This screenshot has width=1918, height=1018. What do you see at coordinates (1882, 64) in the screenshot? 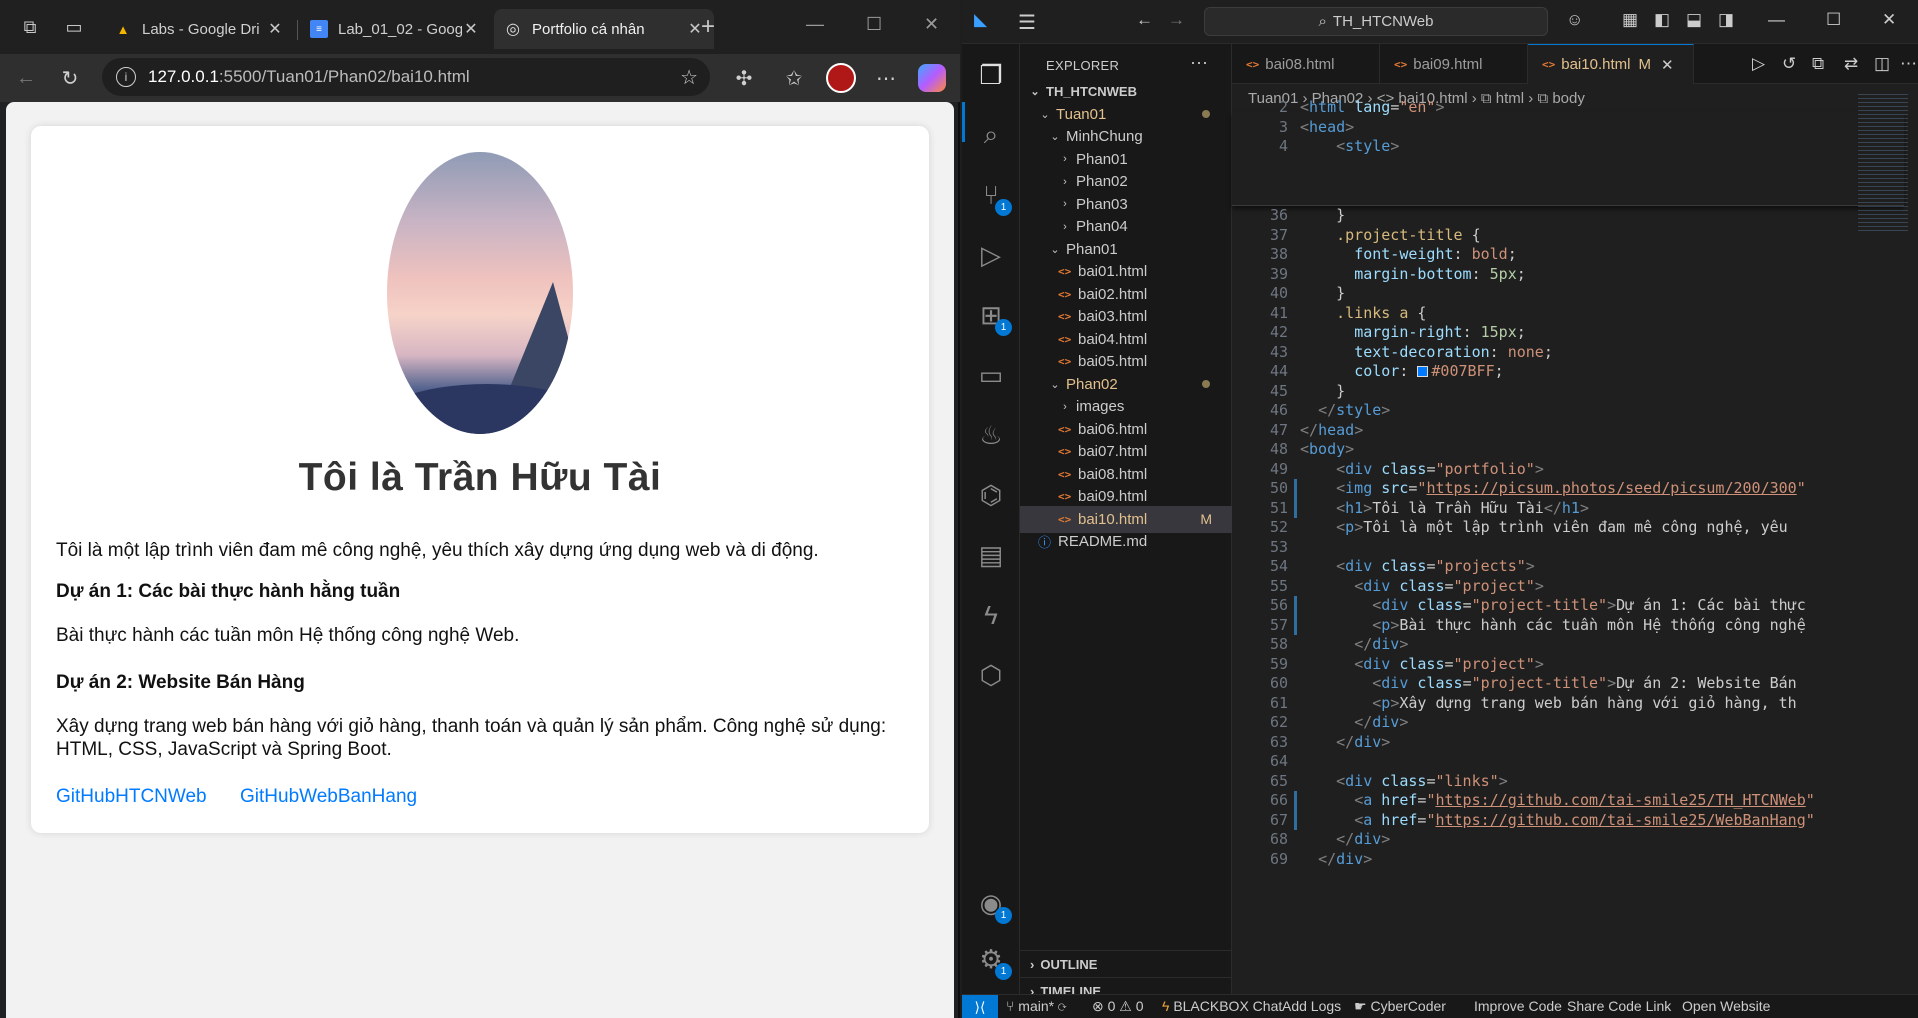
I see `split-editor-icon: ◫` at bounding box center [1882, 64].